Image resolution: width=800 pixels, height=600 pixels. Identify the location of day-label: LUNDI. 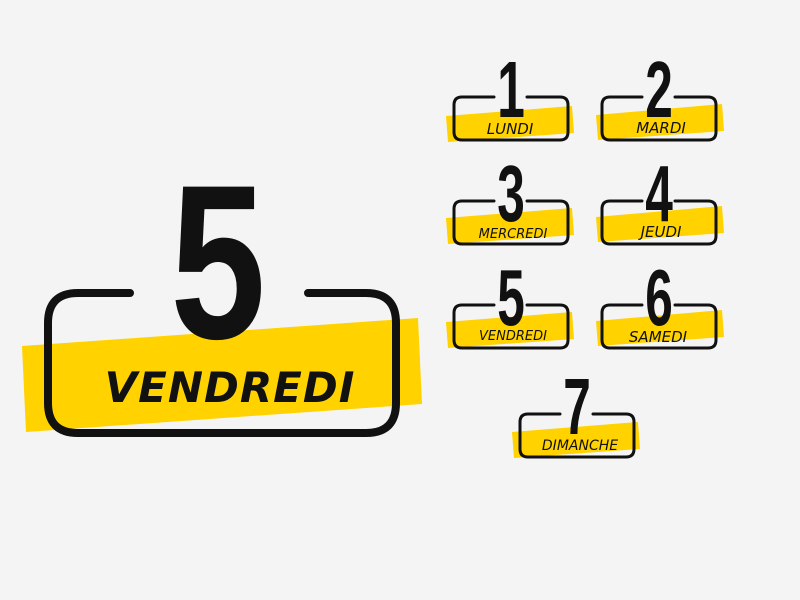
(510, 129).